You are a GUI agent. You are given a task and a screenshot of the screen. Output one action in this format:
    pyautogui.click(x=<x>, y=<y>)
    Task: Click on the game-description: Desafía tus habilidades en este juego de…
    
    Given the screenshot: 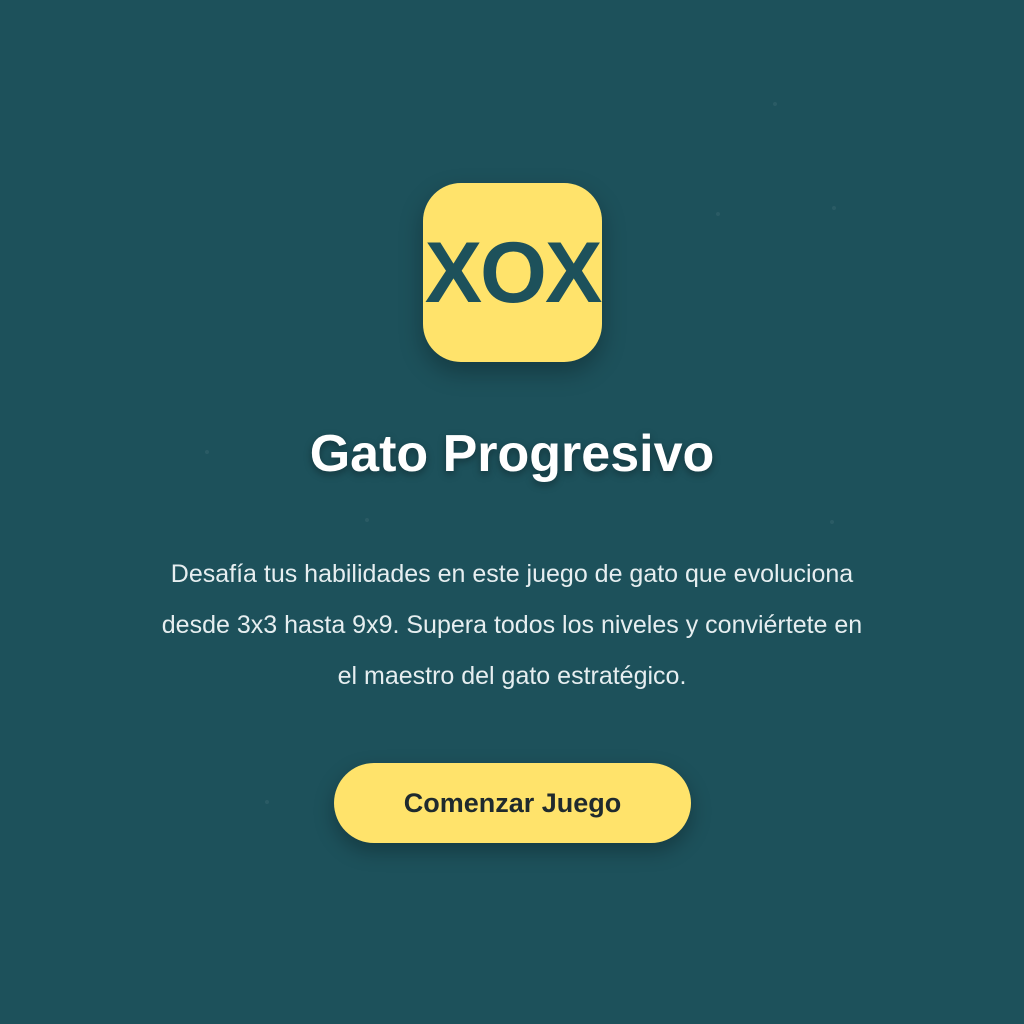 What is the action you would take?
    pyautogui.click(x=512, y=625)
    